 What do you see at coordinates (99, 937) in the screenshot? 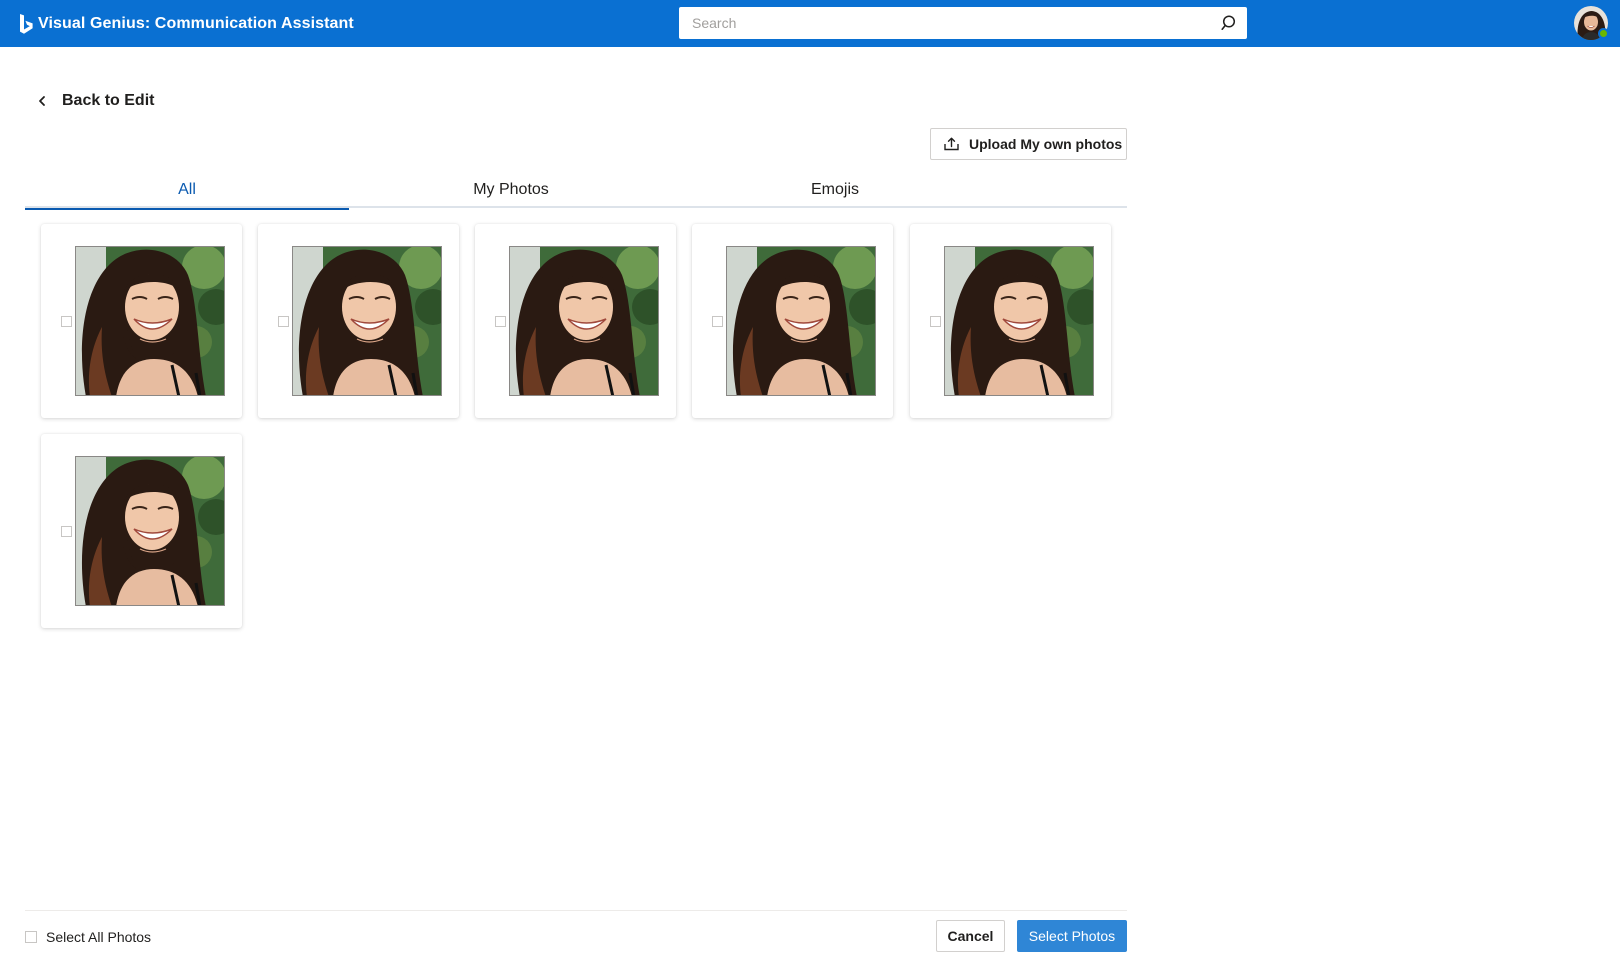
I see `select-all-label: Select All Photos` at bounding box center [99, 937].